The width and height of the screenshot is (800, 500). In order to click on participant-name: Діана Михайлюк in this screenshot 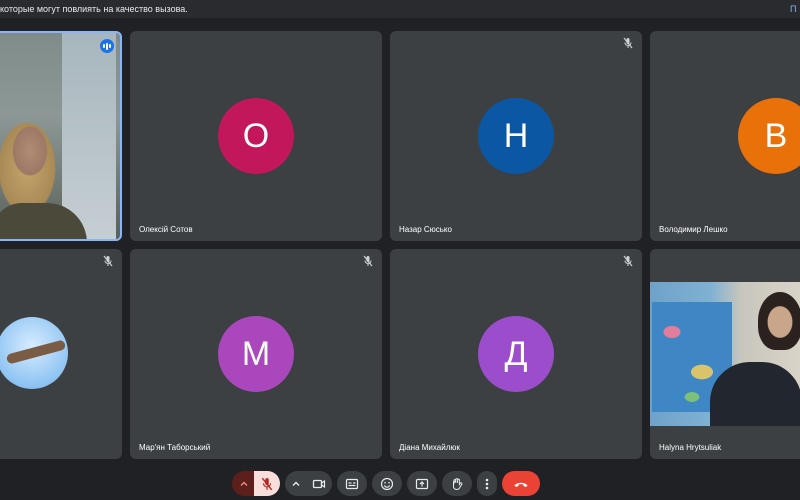, I will do `click(429, 447)`.